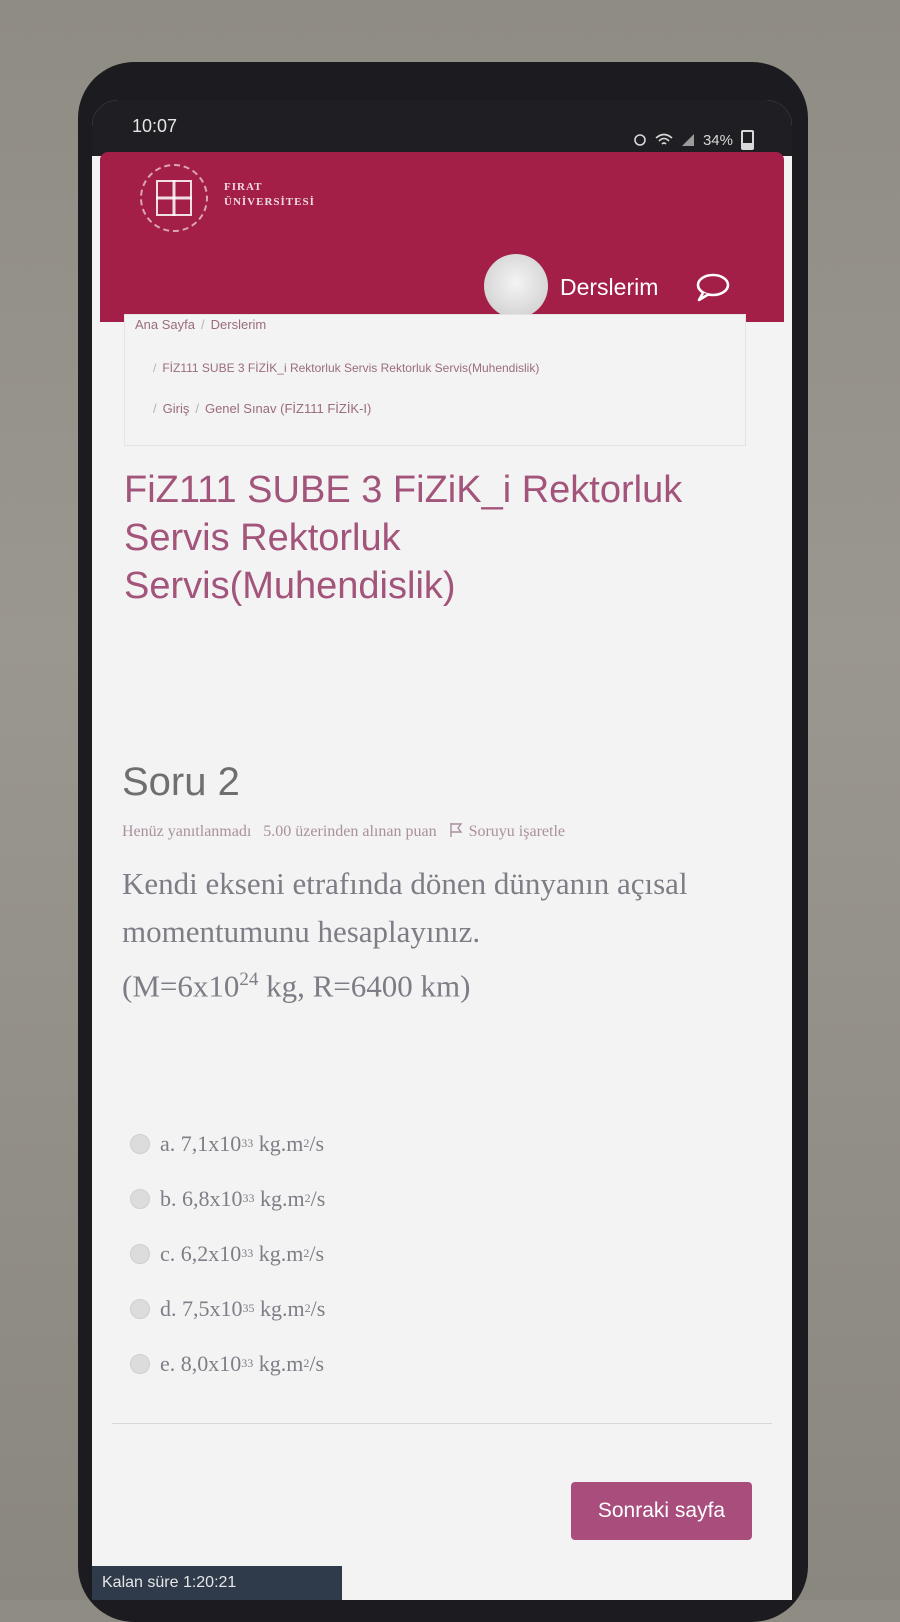 This screenshot has width=900, height=1622. Describe the element at coordinates (239, 324) in the screenshot. I see `breadcrumb-courses: Derslerim` at that location.